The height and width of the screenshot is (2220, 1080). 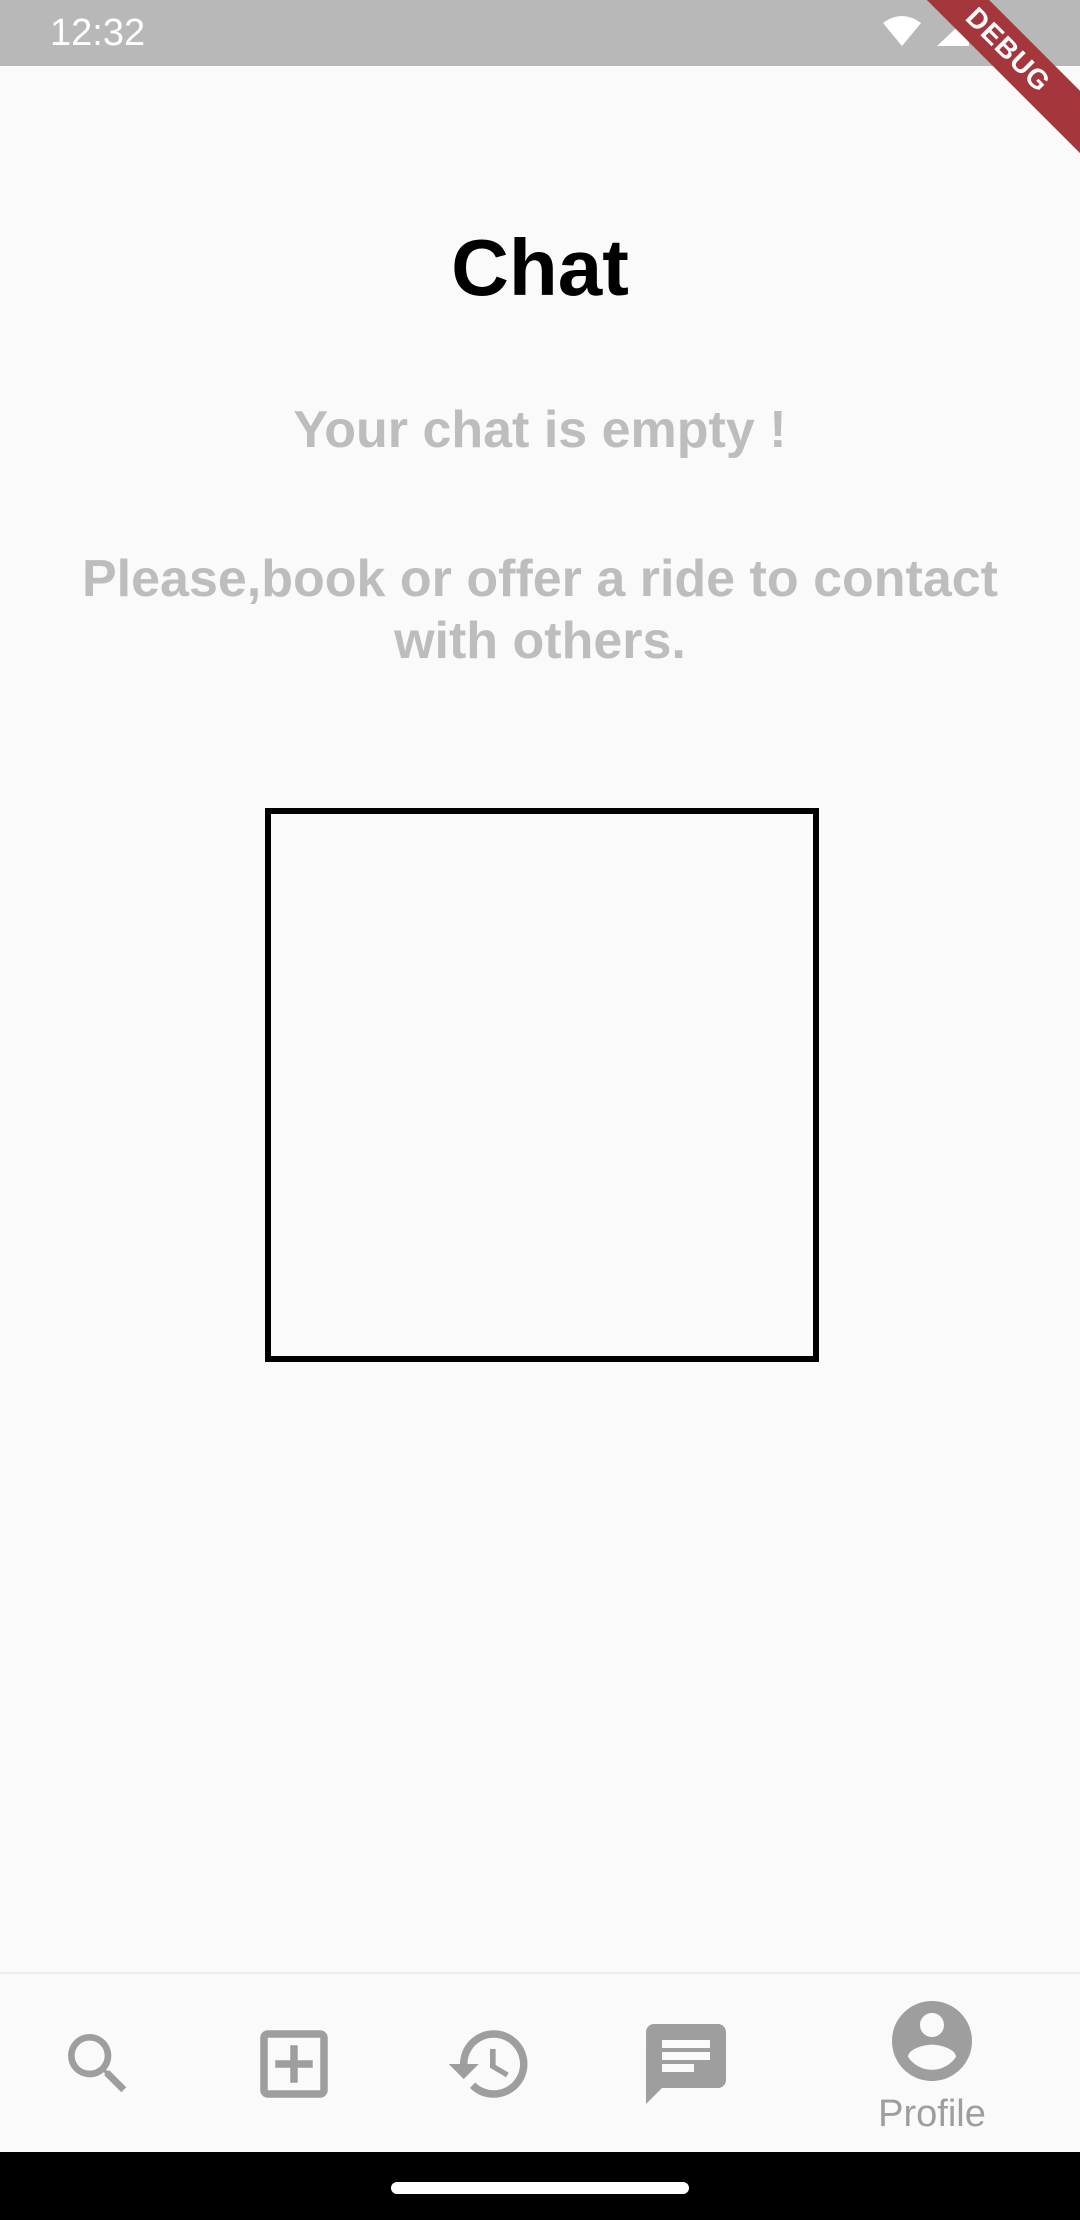 I want to click on nav-item-search, so click(x=98, y=2064).